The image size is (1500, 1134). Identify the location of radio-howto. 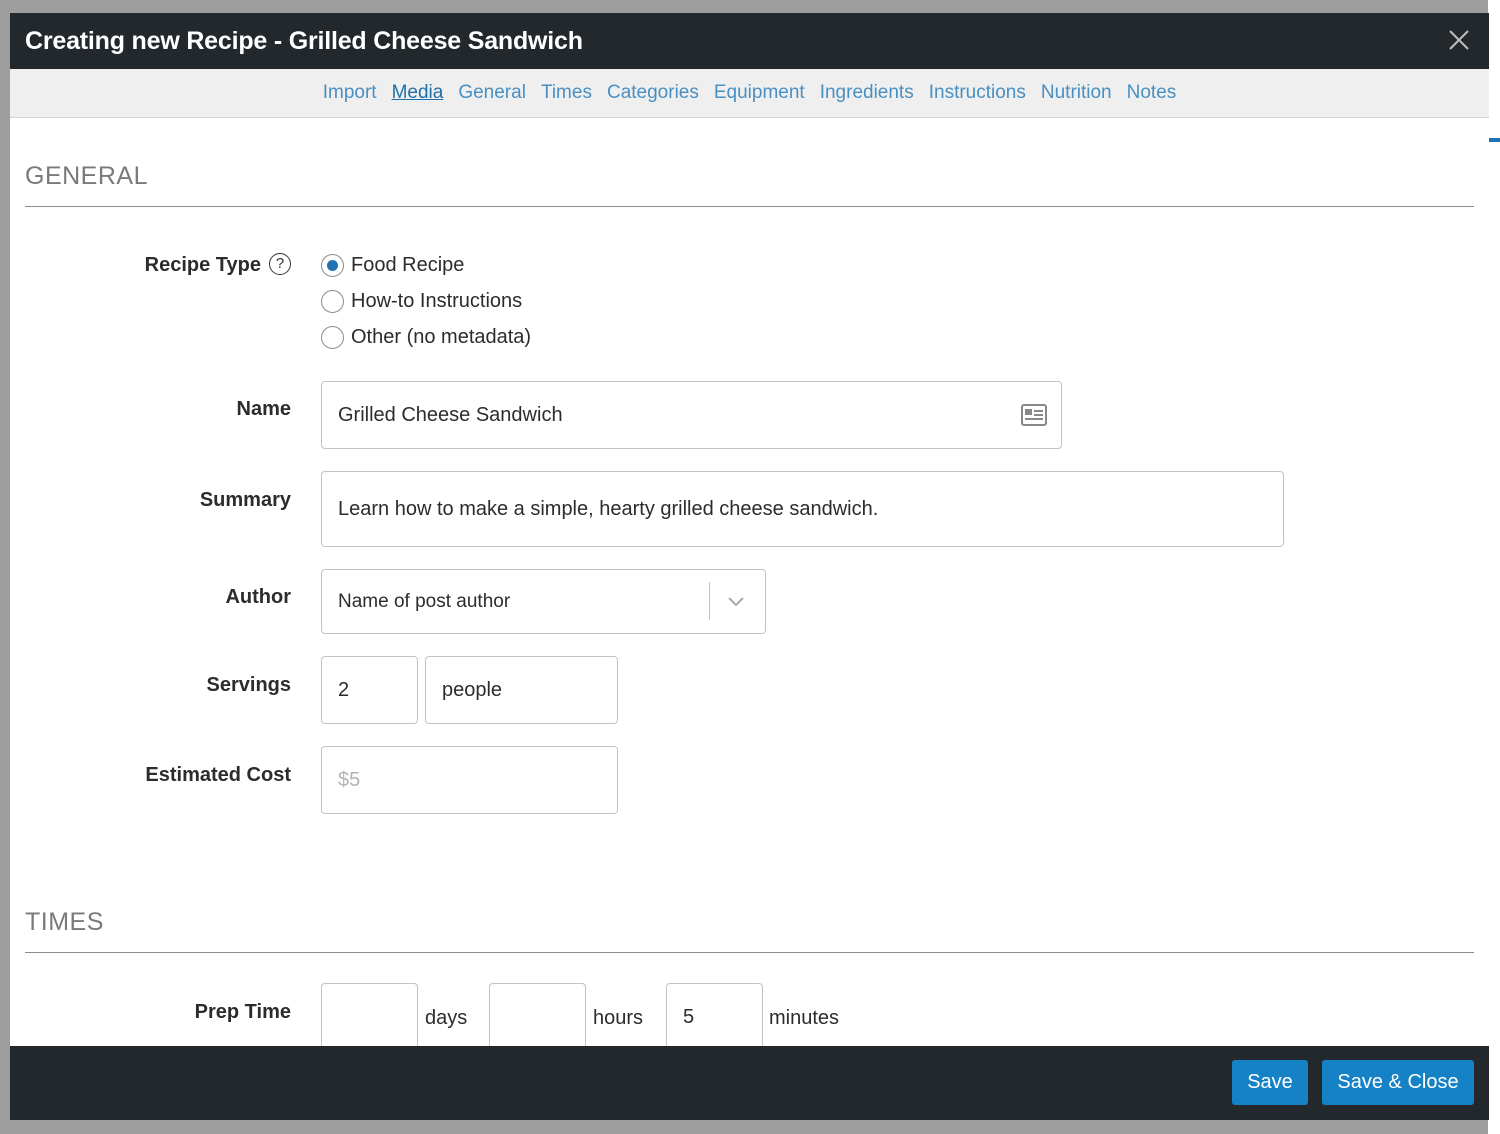
(332, 301).